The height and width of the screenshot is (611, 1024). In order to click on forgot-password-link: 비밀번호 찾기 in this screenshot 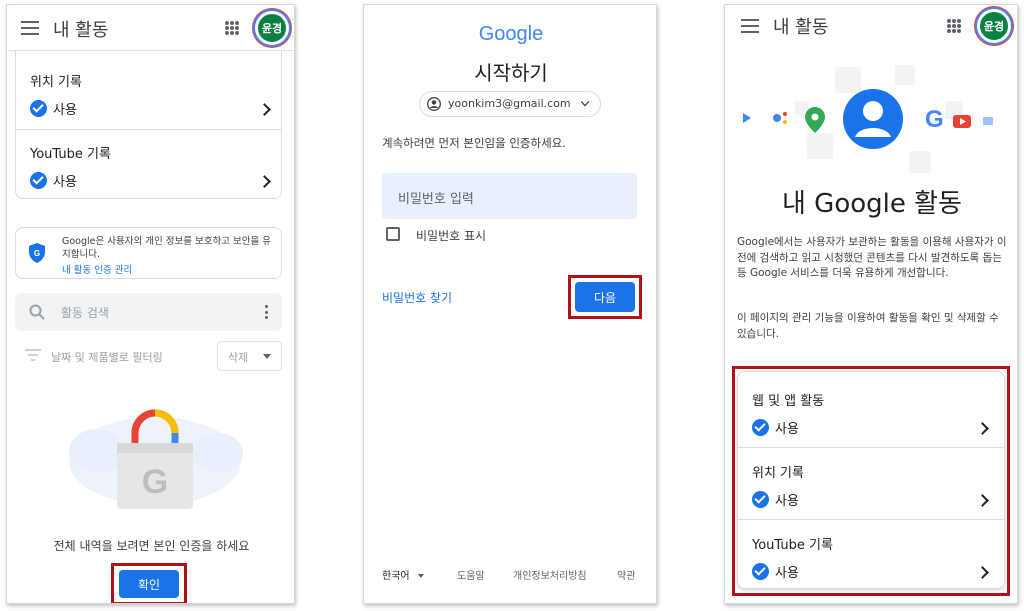, I will do `click(417, 297)`.